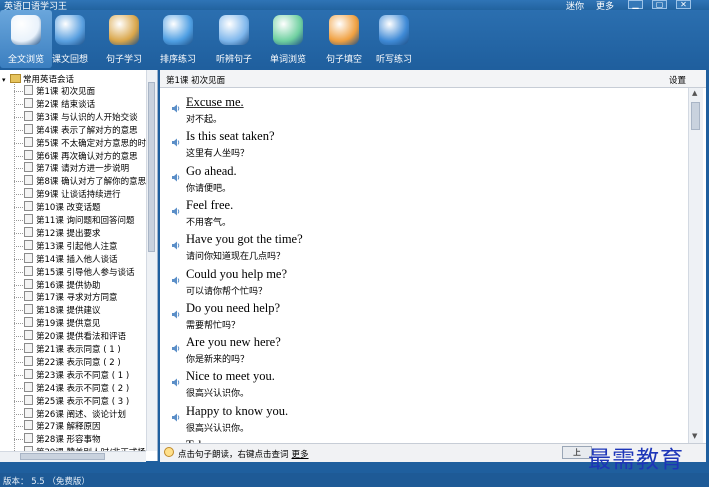 Image resolution: width=709 pixels, height=487 pixels. I want to click on sentence-item: Have you got the time? 请问你知道现在几点吗？, so click(422, 249).